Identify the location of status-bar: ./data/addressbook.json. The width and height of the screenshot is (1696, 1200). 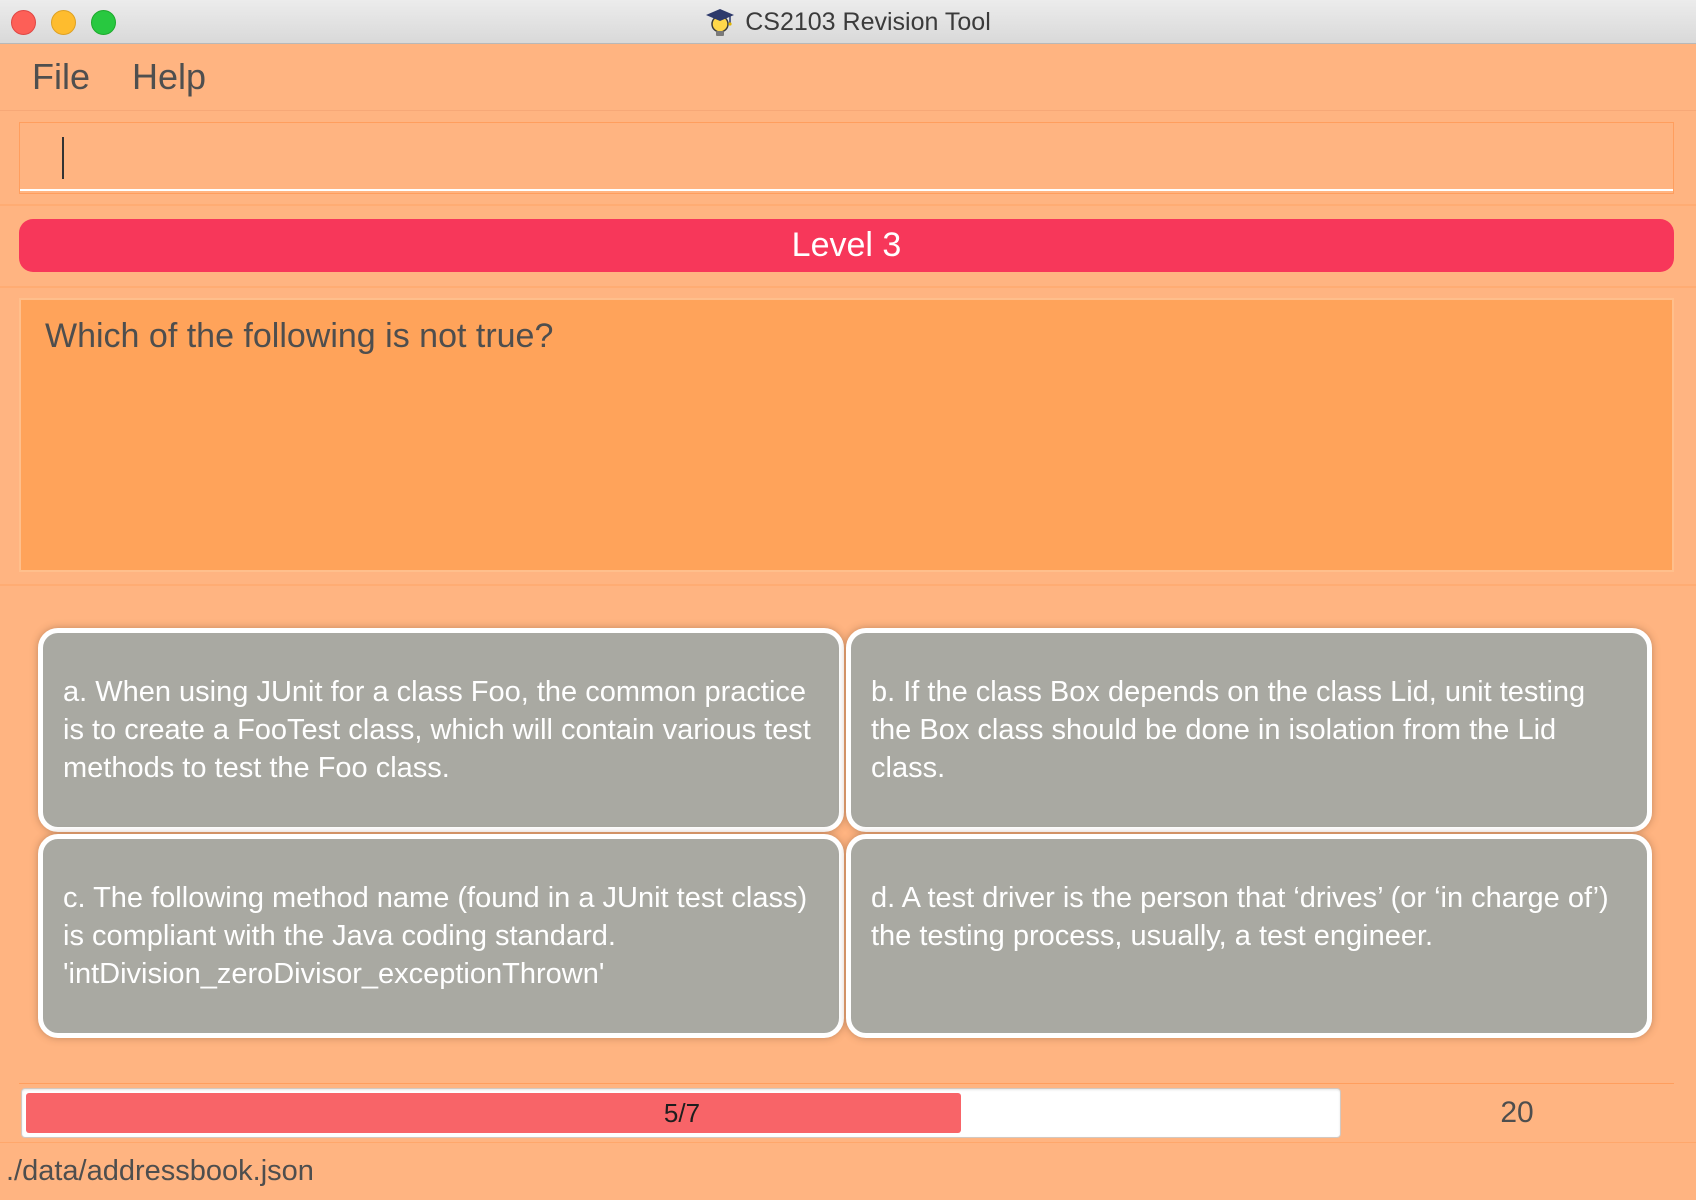
(848, 1171).